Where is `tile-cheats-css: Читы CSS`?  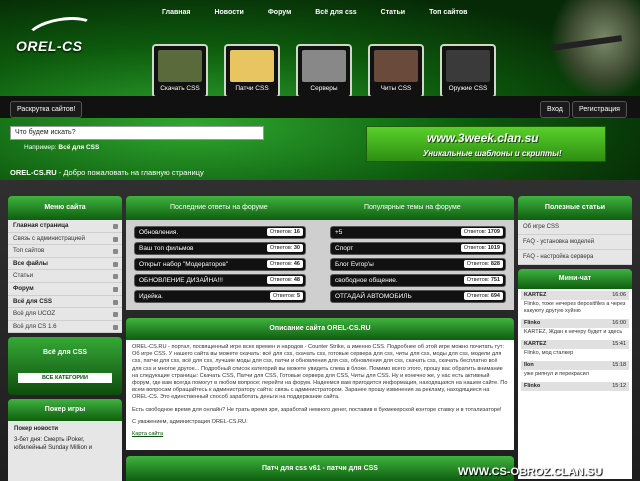 tile-cheats-css: Читы CSS is located at coordinates (396, 71).